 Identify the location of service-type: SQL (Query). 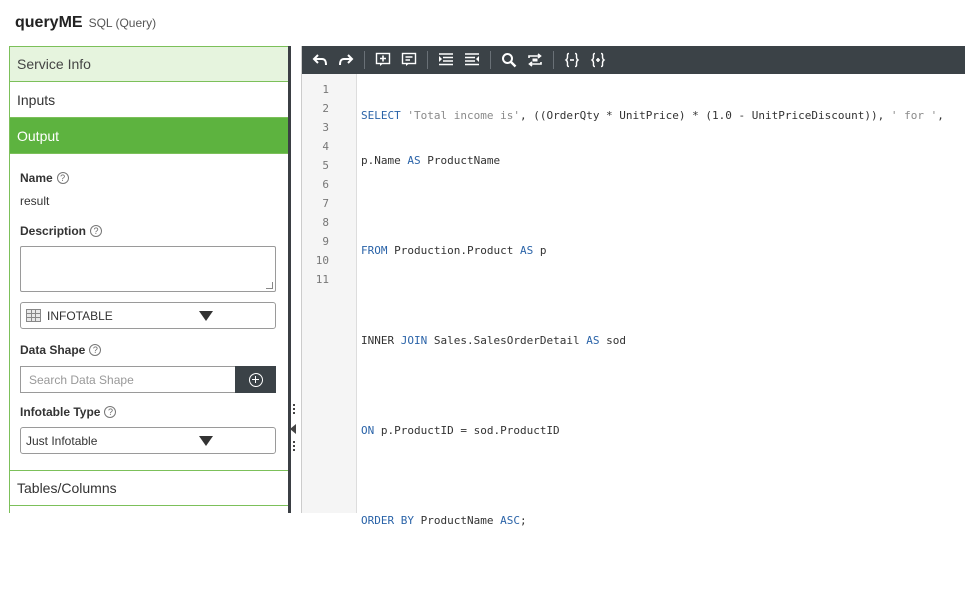
(122, 23).